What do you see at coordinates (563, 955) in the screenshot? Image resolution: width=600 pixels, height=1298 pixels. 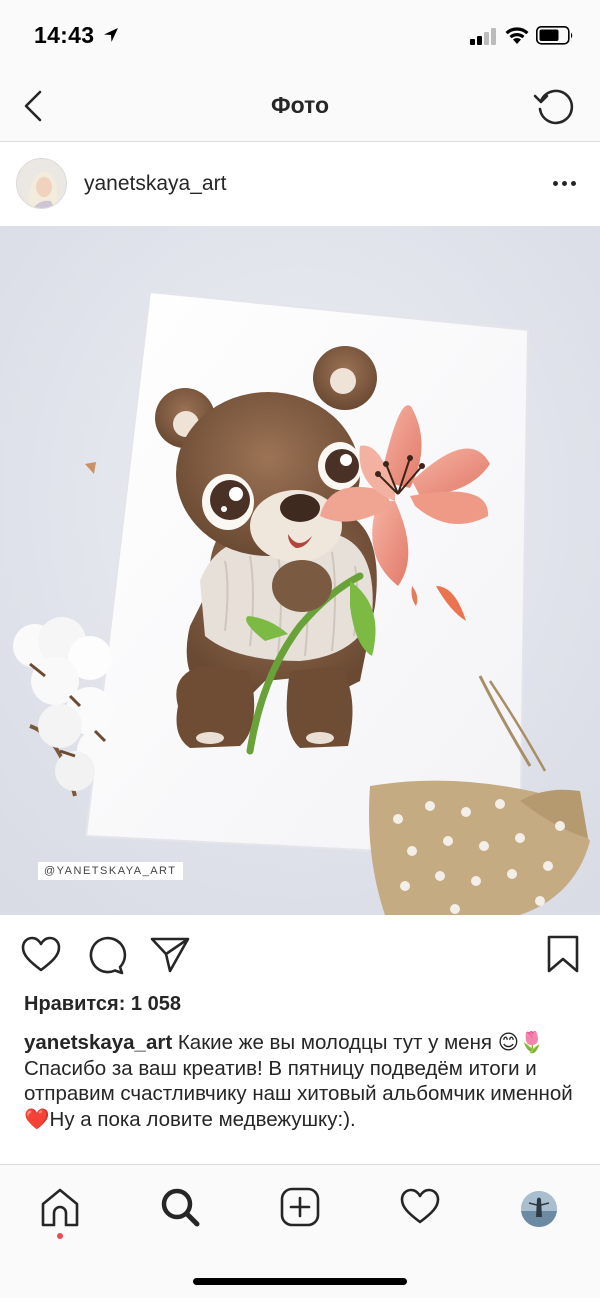 I see `bookmark-icon` at bounding box center [563, 955].